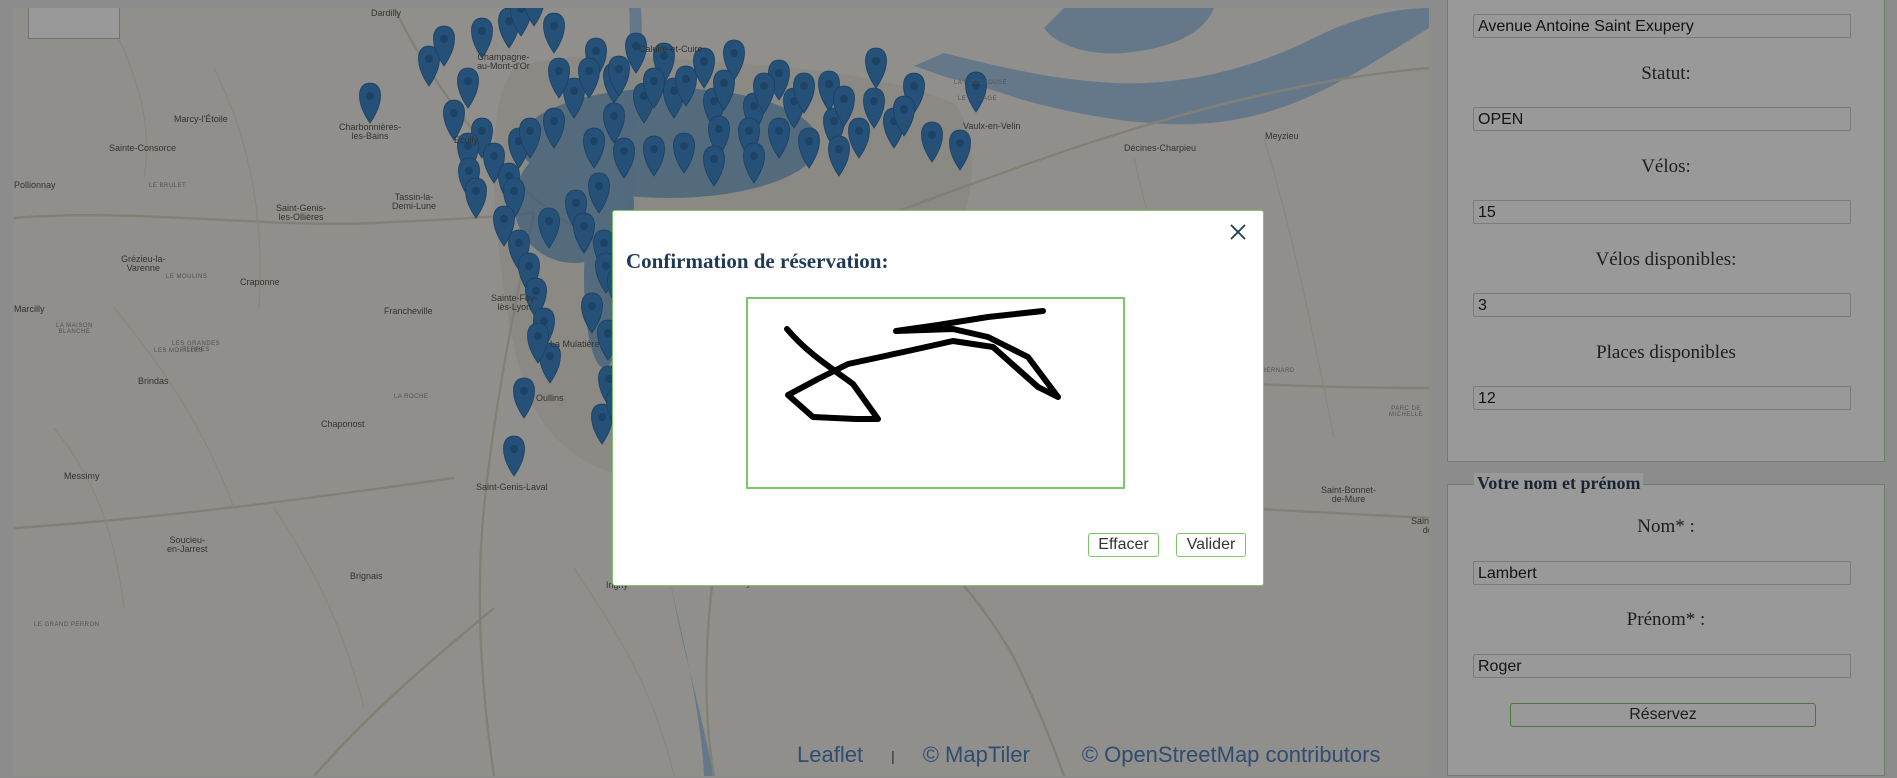 The width and height of the screenshot is (1897, 778). I want to click on modal-title: Confirmation de réservation:, so click(757, 261).